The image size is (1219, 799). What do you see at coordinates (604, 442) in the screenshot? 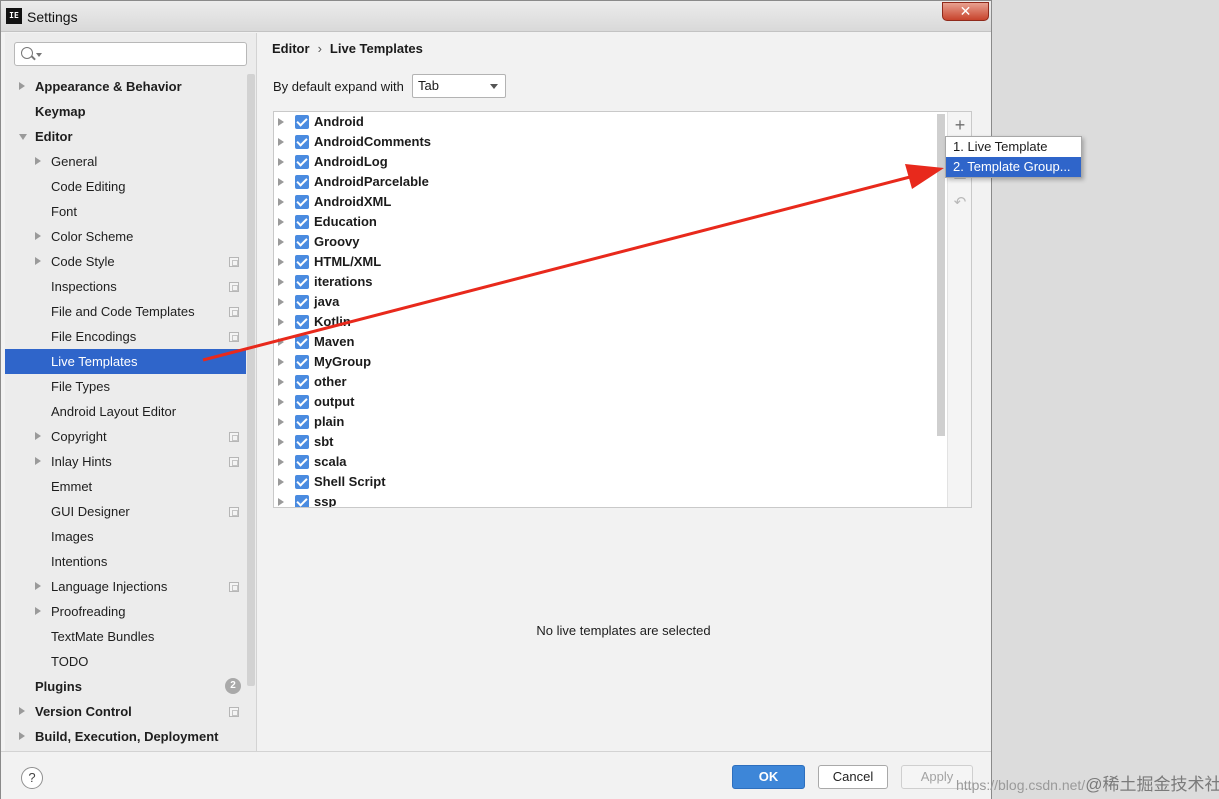
I see `template-group-row: sbt` at bounding box center [604, 442].